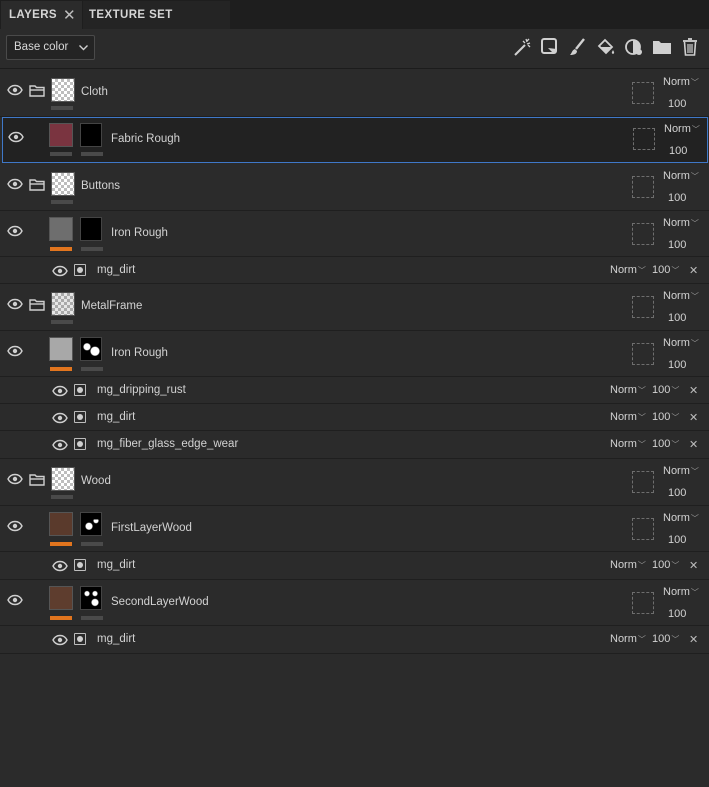 This screenshot has height=787, width=709. I want to click on tab-layers: LAYERS ✕, so click(41, 15).